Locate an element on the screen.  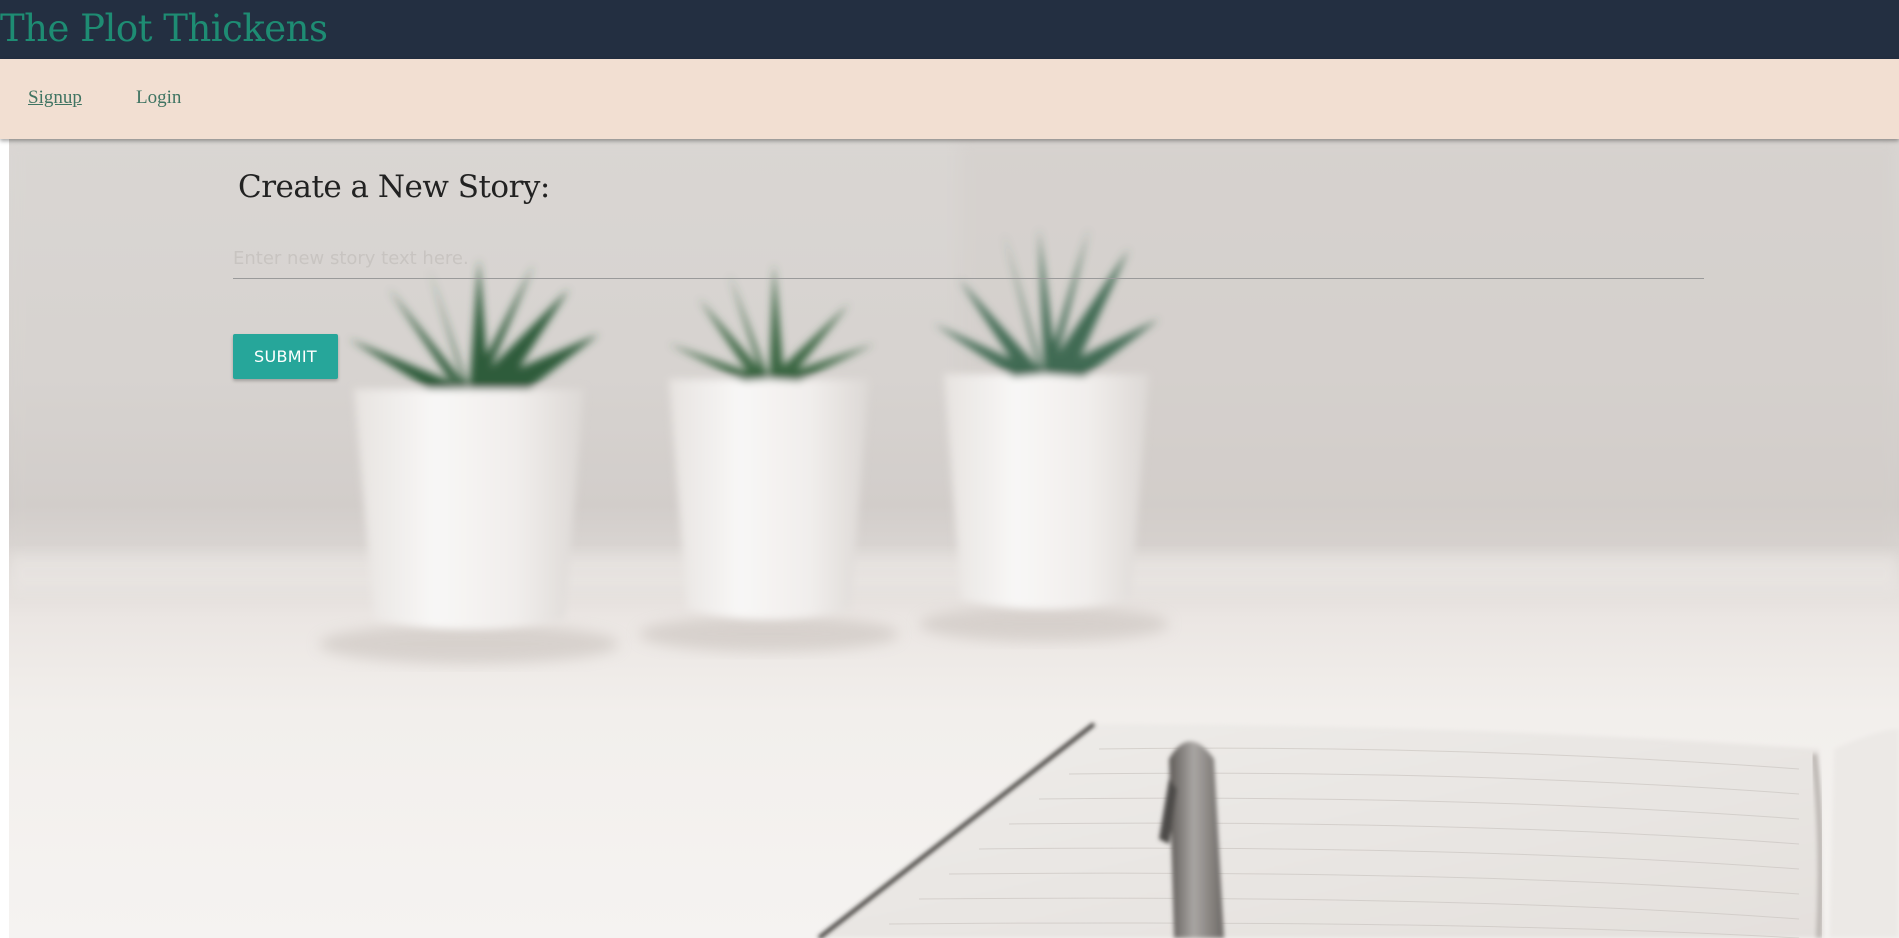
nav-bar: Signup Login is located at coordinates (949, 99).